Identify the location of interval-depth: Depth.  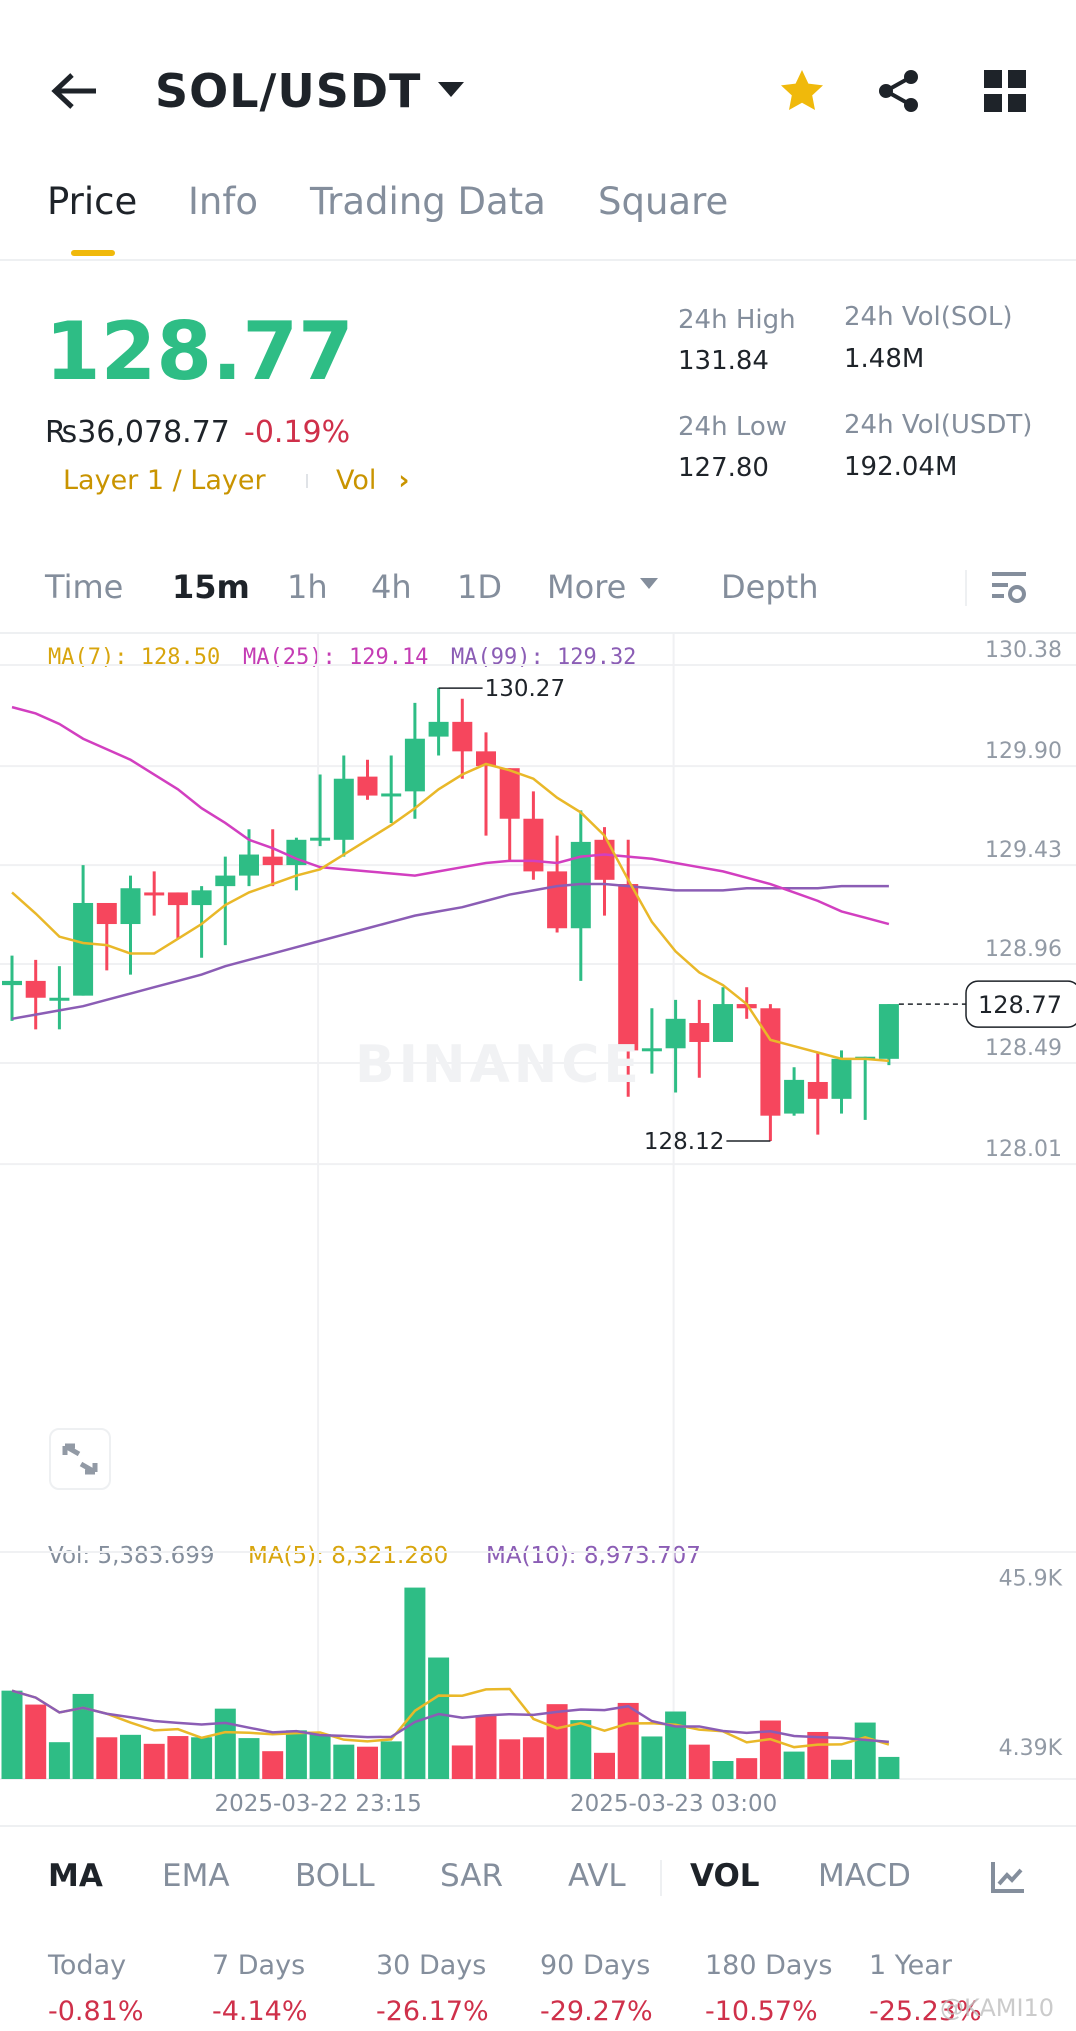
(769, 587).